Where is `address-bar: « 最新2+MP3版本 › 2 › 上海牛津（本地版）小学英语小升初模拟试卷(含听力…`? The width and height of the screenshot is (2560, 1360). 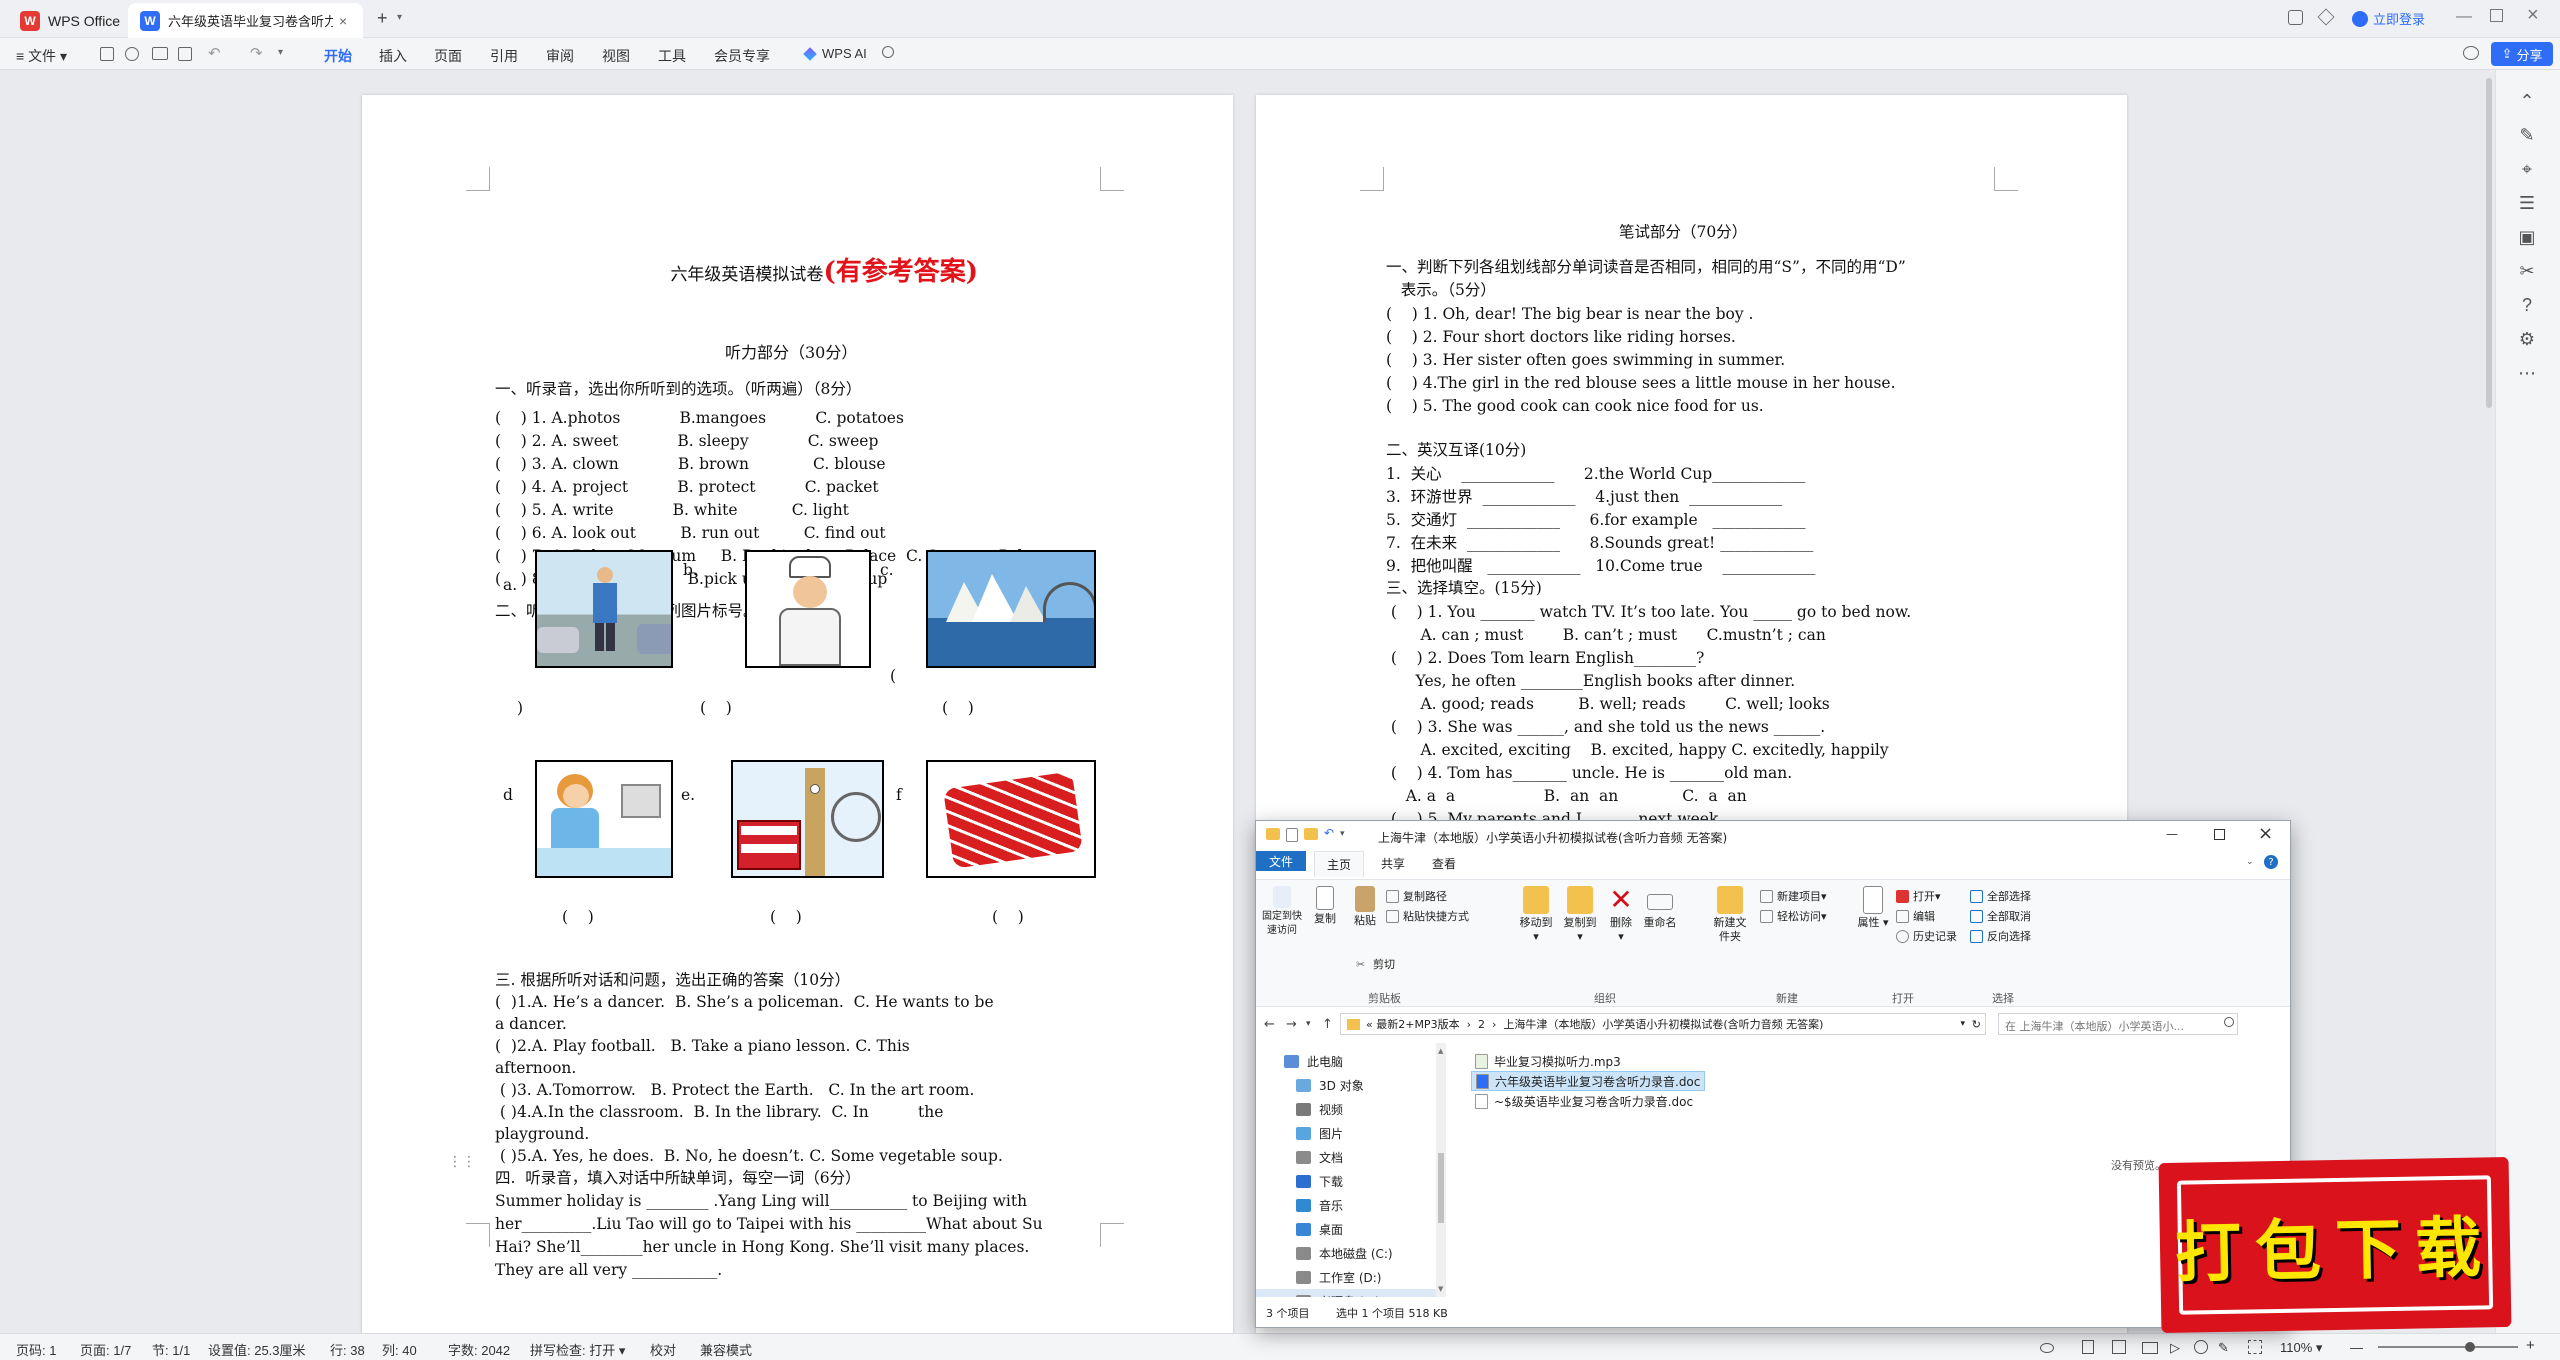 address-bar: « 最新2+MP3版本 › 2 › 上海牛津（本地版）小学英语小升初模拟试卷(含听力… is located at coordinates (1663, 1024).